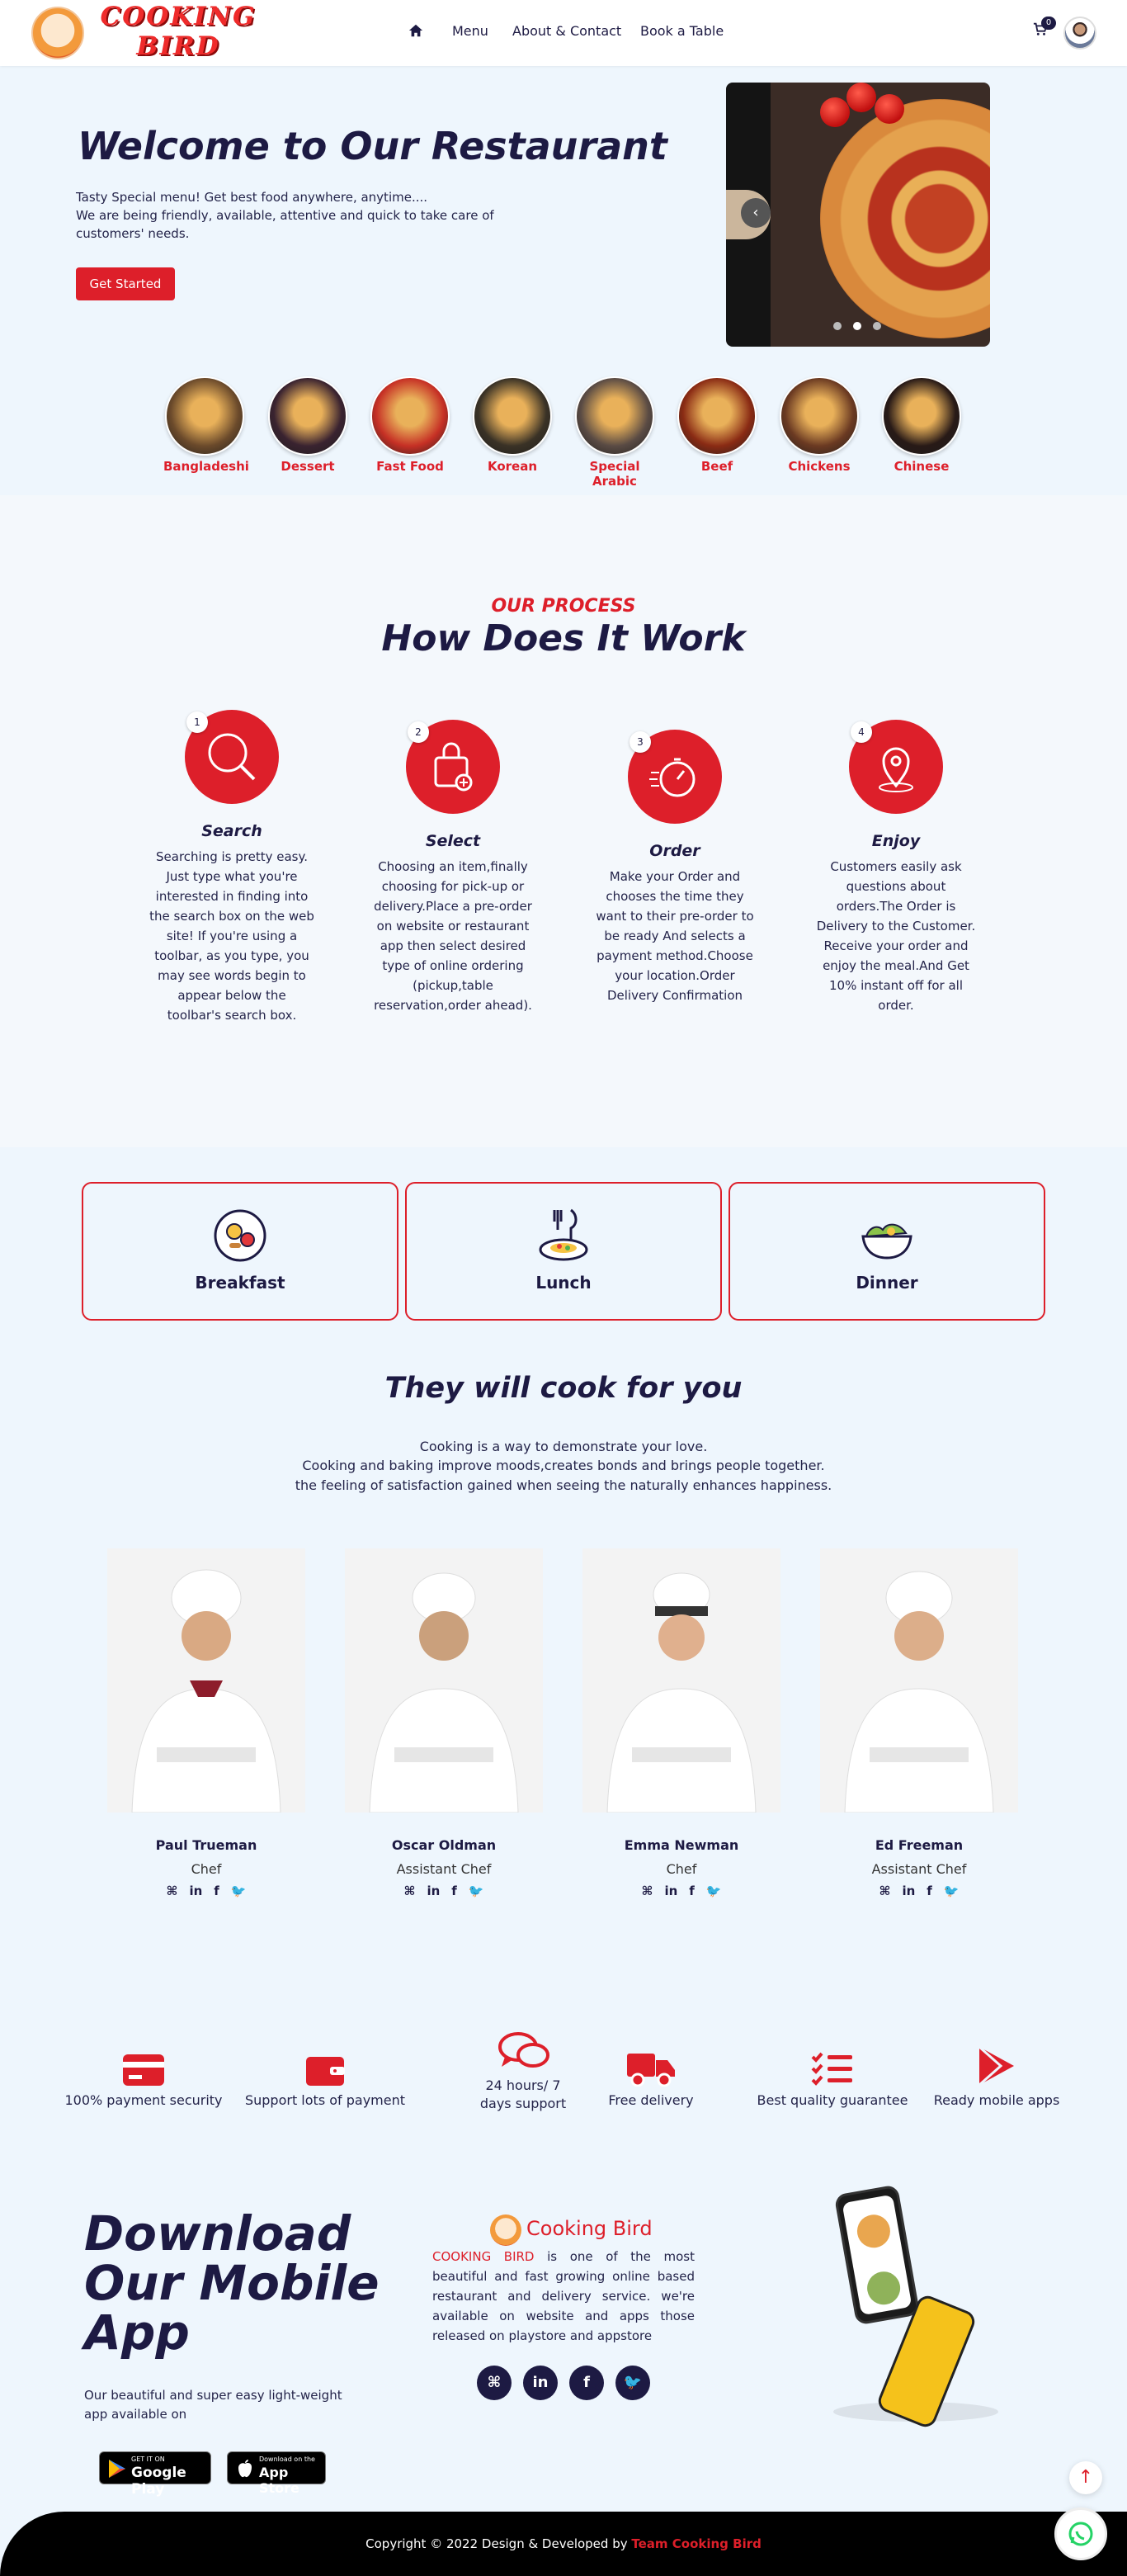 The height and width of the screenshot is (2576, 1127). Describe the element at coordinates (896, 767) in the screenshot. I see `map-pin-icon: 4` at that location.